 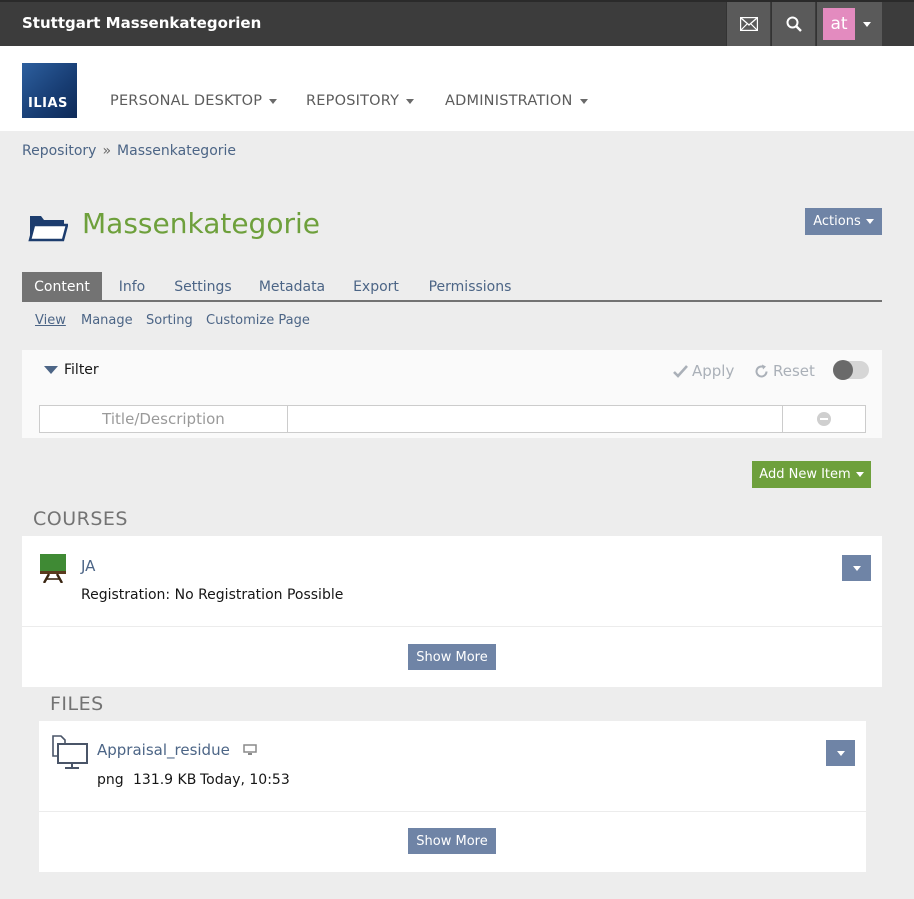 What do you see at coordinates (49, 90) in the screenshot?
I see `ilias-logo: ILIAS` at bounding box center [49, 90].